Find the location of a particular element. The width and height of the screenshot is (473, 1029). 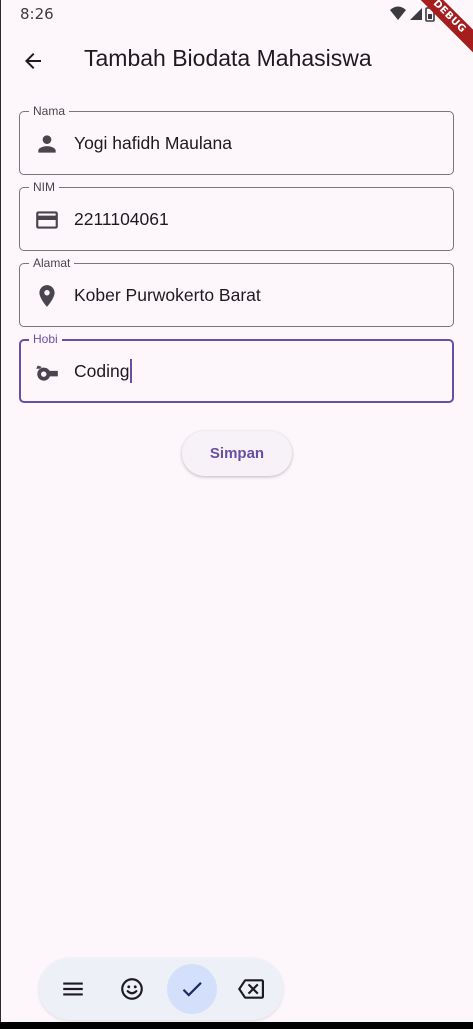

nim-field-value: 2211104061 is located at coordinates (121, 219).